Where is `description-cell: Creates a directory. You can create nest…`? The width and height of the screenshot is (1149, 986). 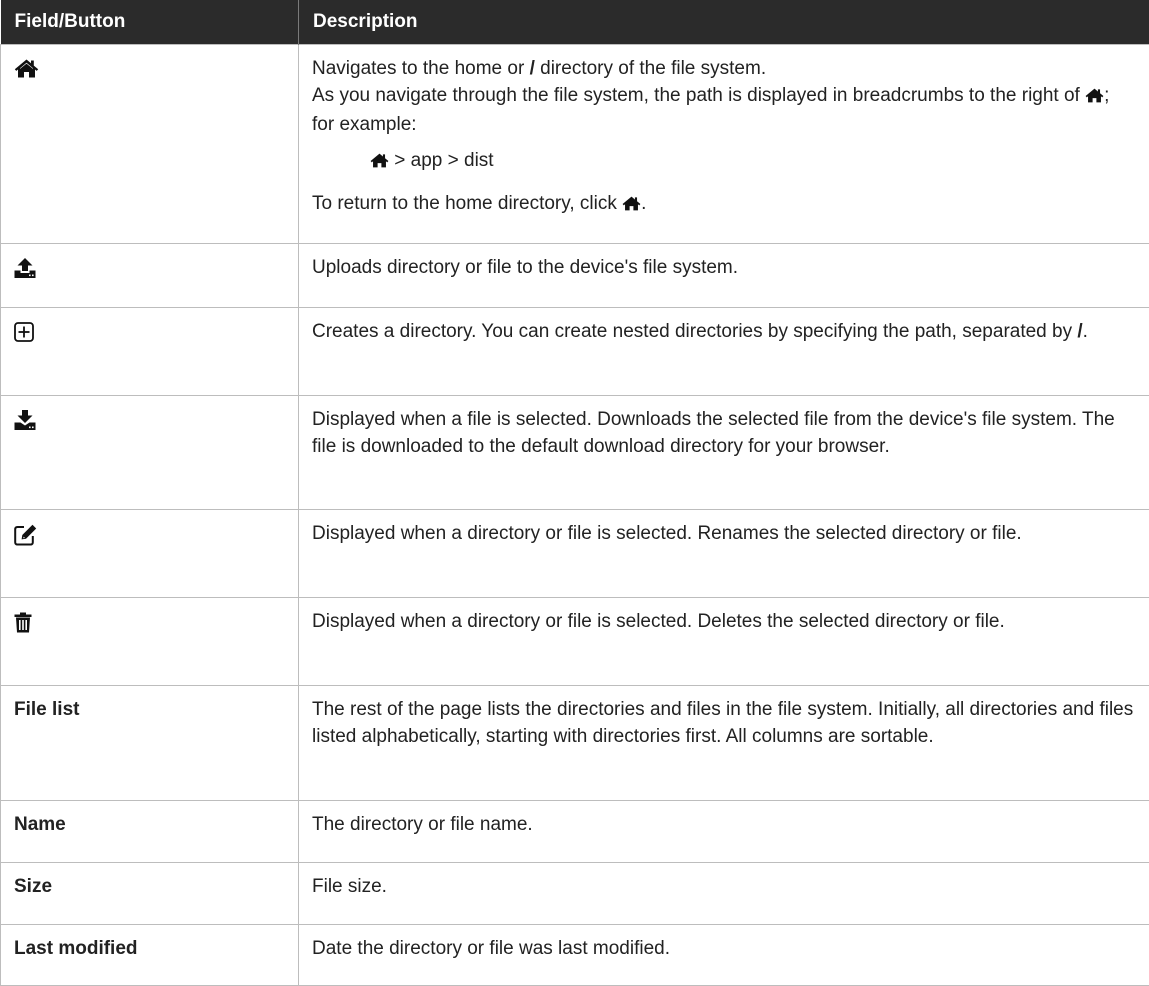
description-cell: Creates a directory. You can create nest… is located at coordinates (724, 352).